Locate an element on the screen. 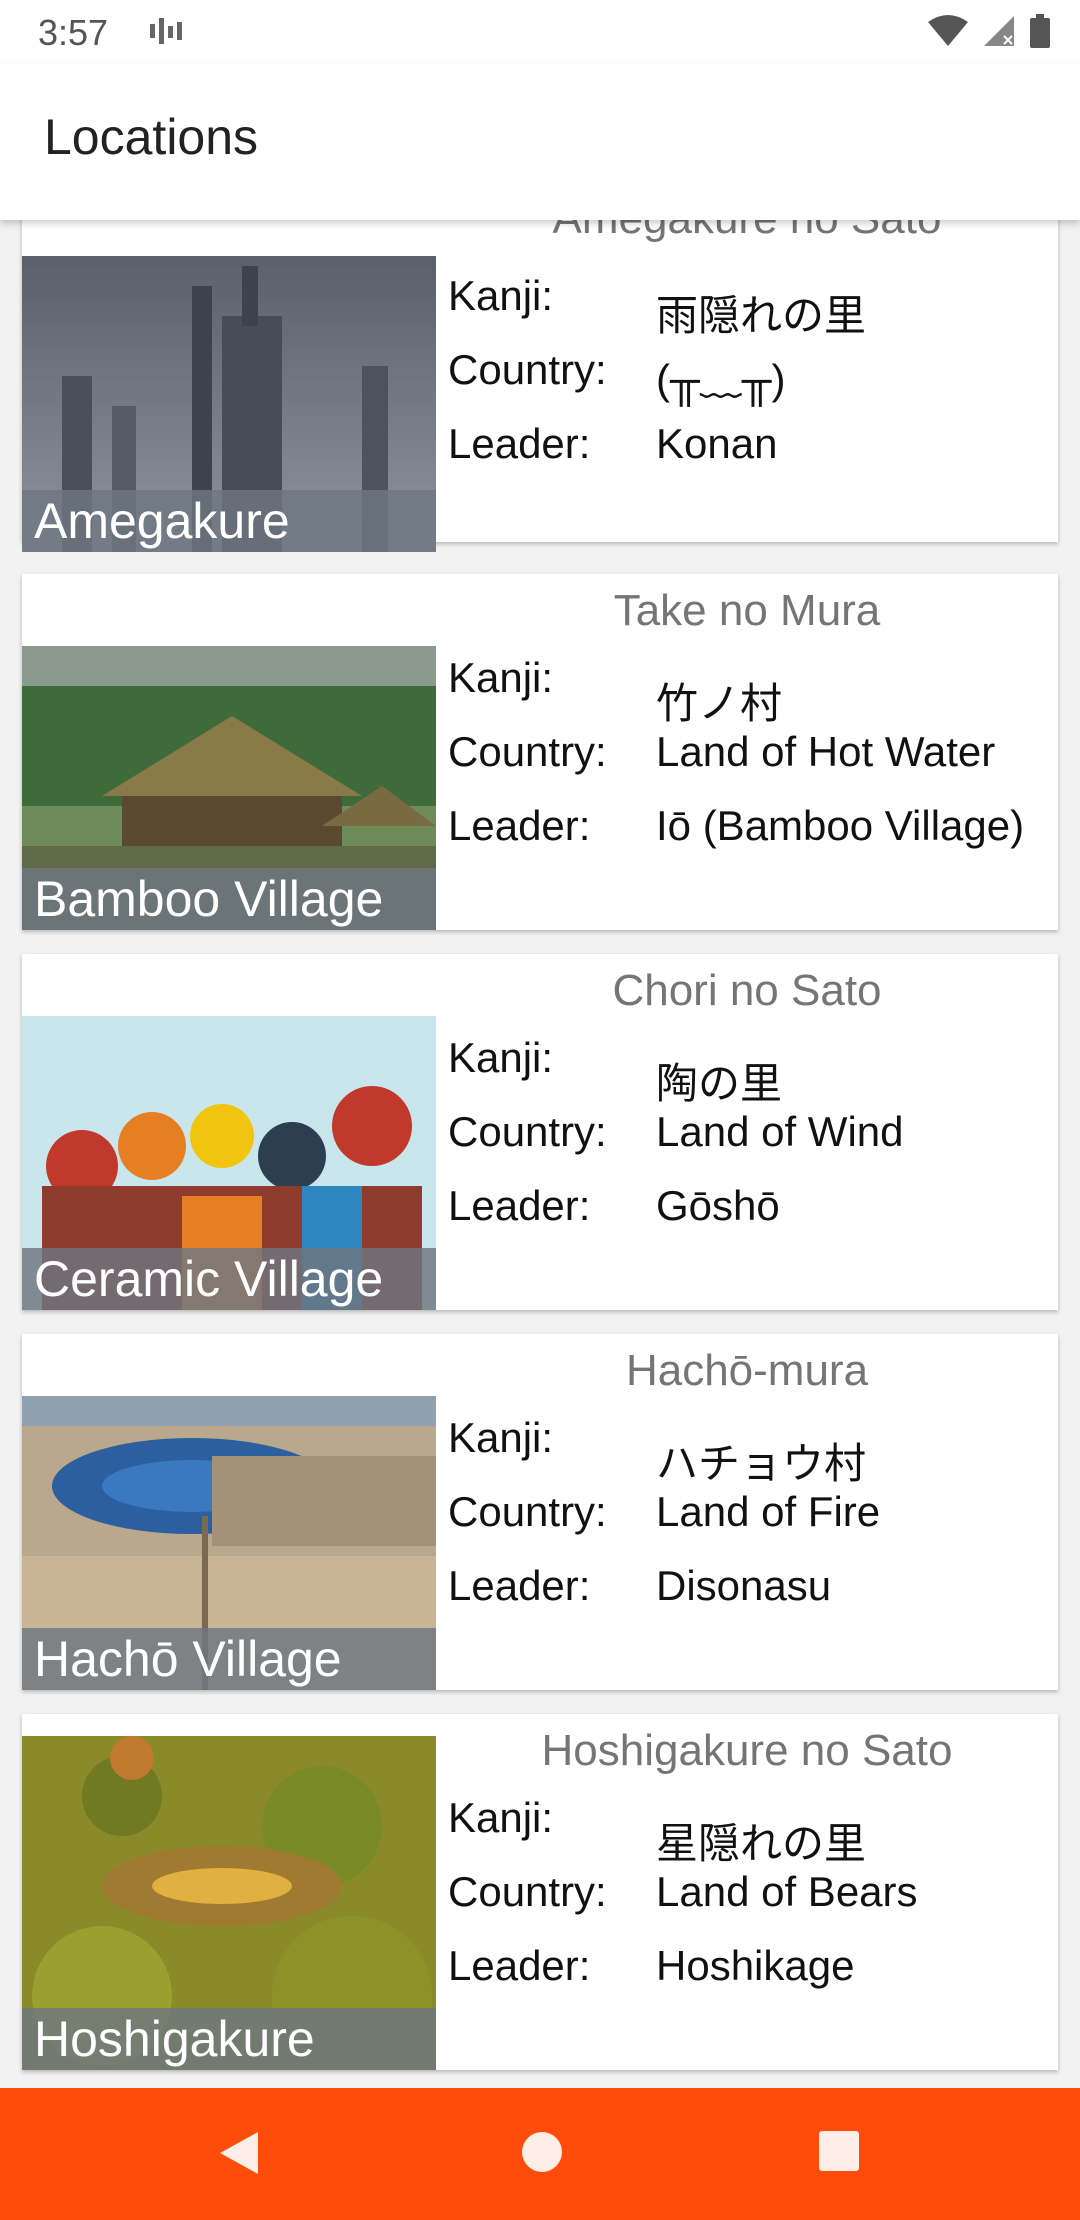  location-image: Ceramic Village is located at coordinates (229, 1163).